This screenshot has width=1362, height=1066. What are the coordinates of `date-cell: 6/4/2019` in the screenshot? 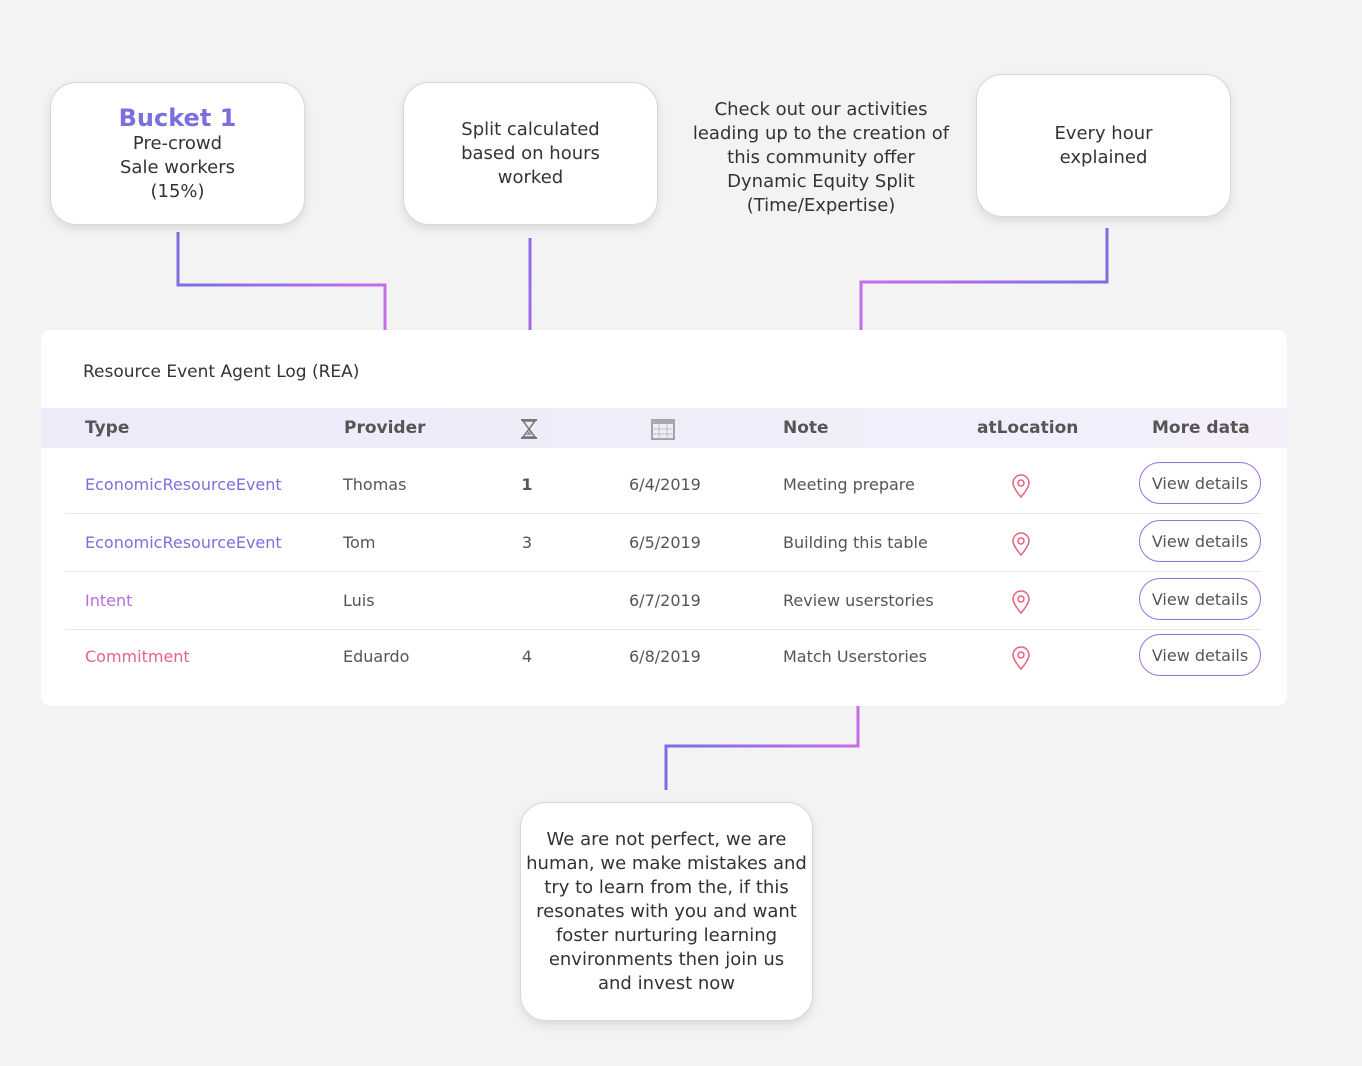 It's located at (665, 484).